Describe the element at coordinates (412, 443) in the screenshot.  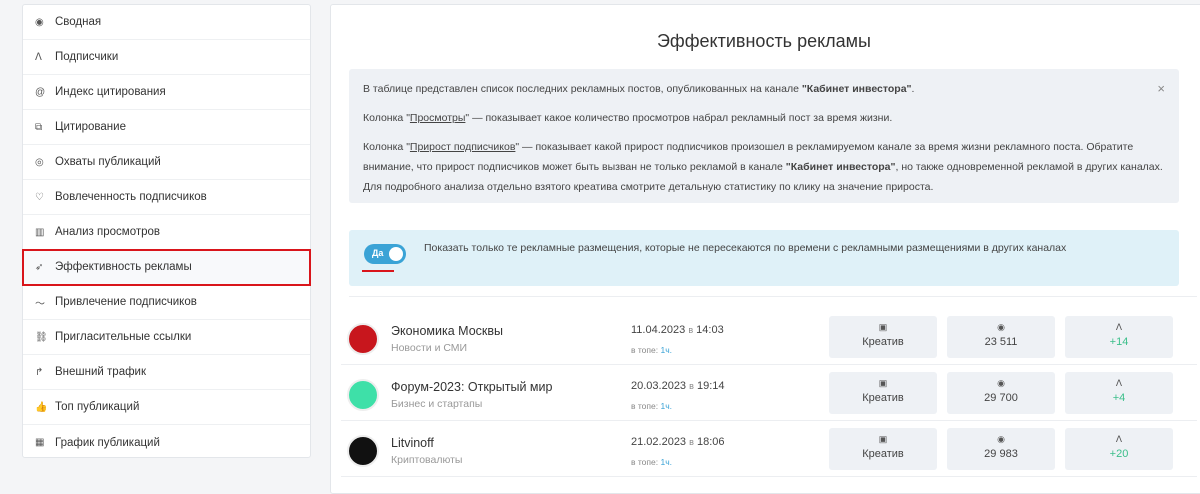
I see `channel-name: Litvinoff` at that location.